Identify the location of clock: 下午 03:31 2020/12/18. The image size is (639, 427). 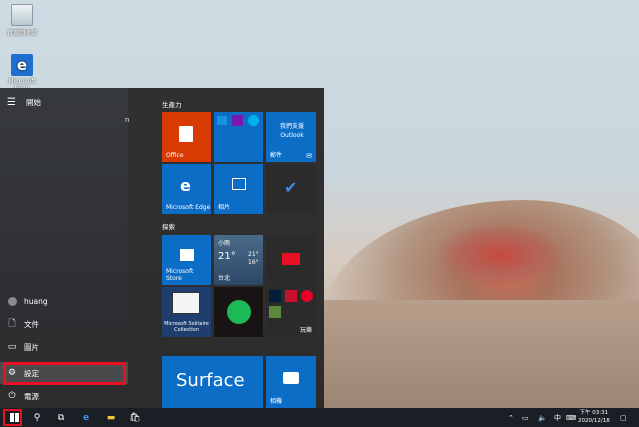
(594, 417).